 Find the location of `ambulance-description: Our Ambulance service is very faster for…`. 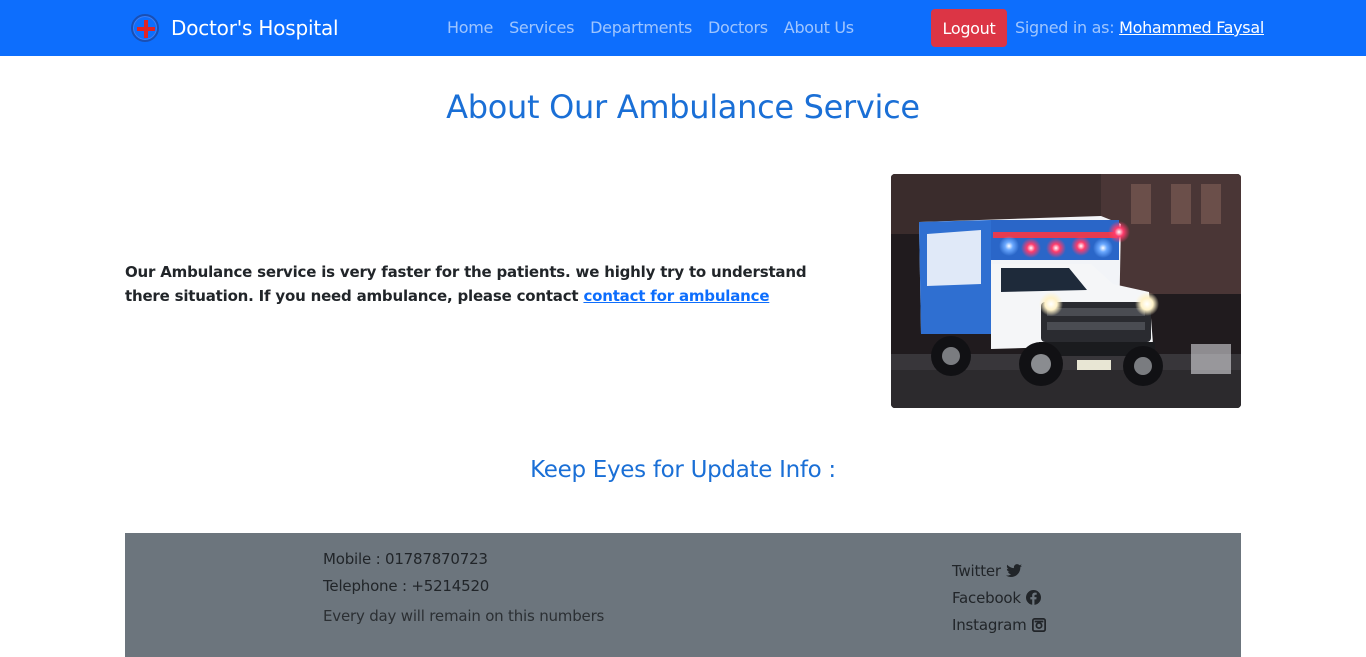

ambulance-description: Our Ambulance service is very faster for… is located at coordinates (475, 284).